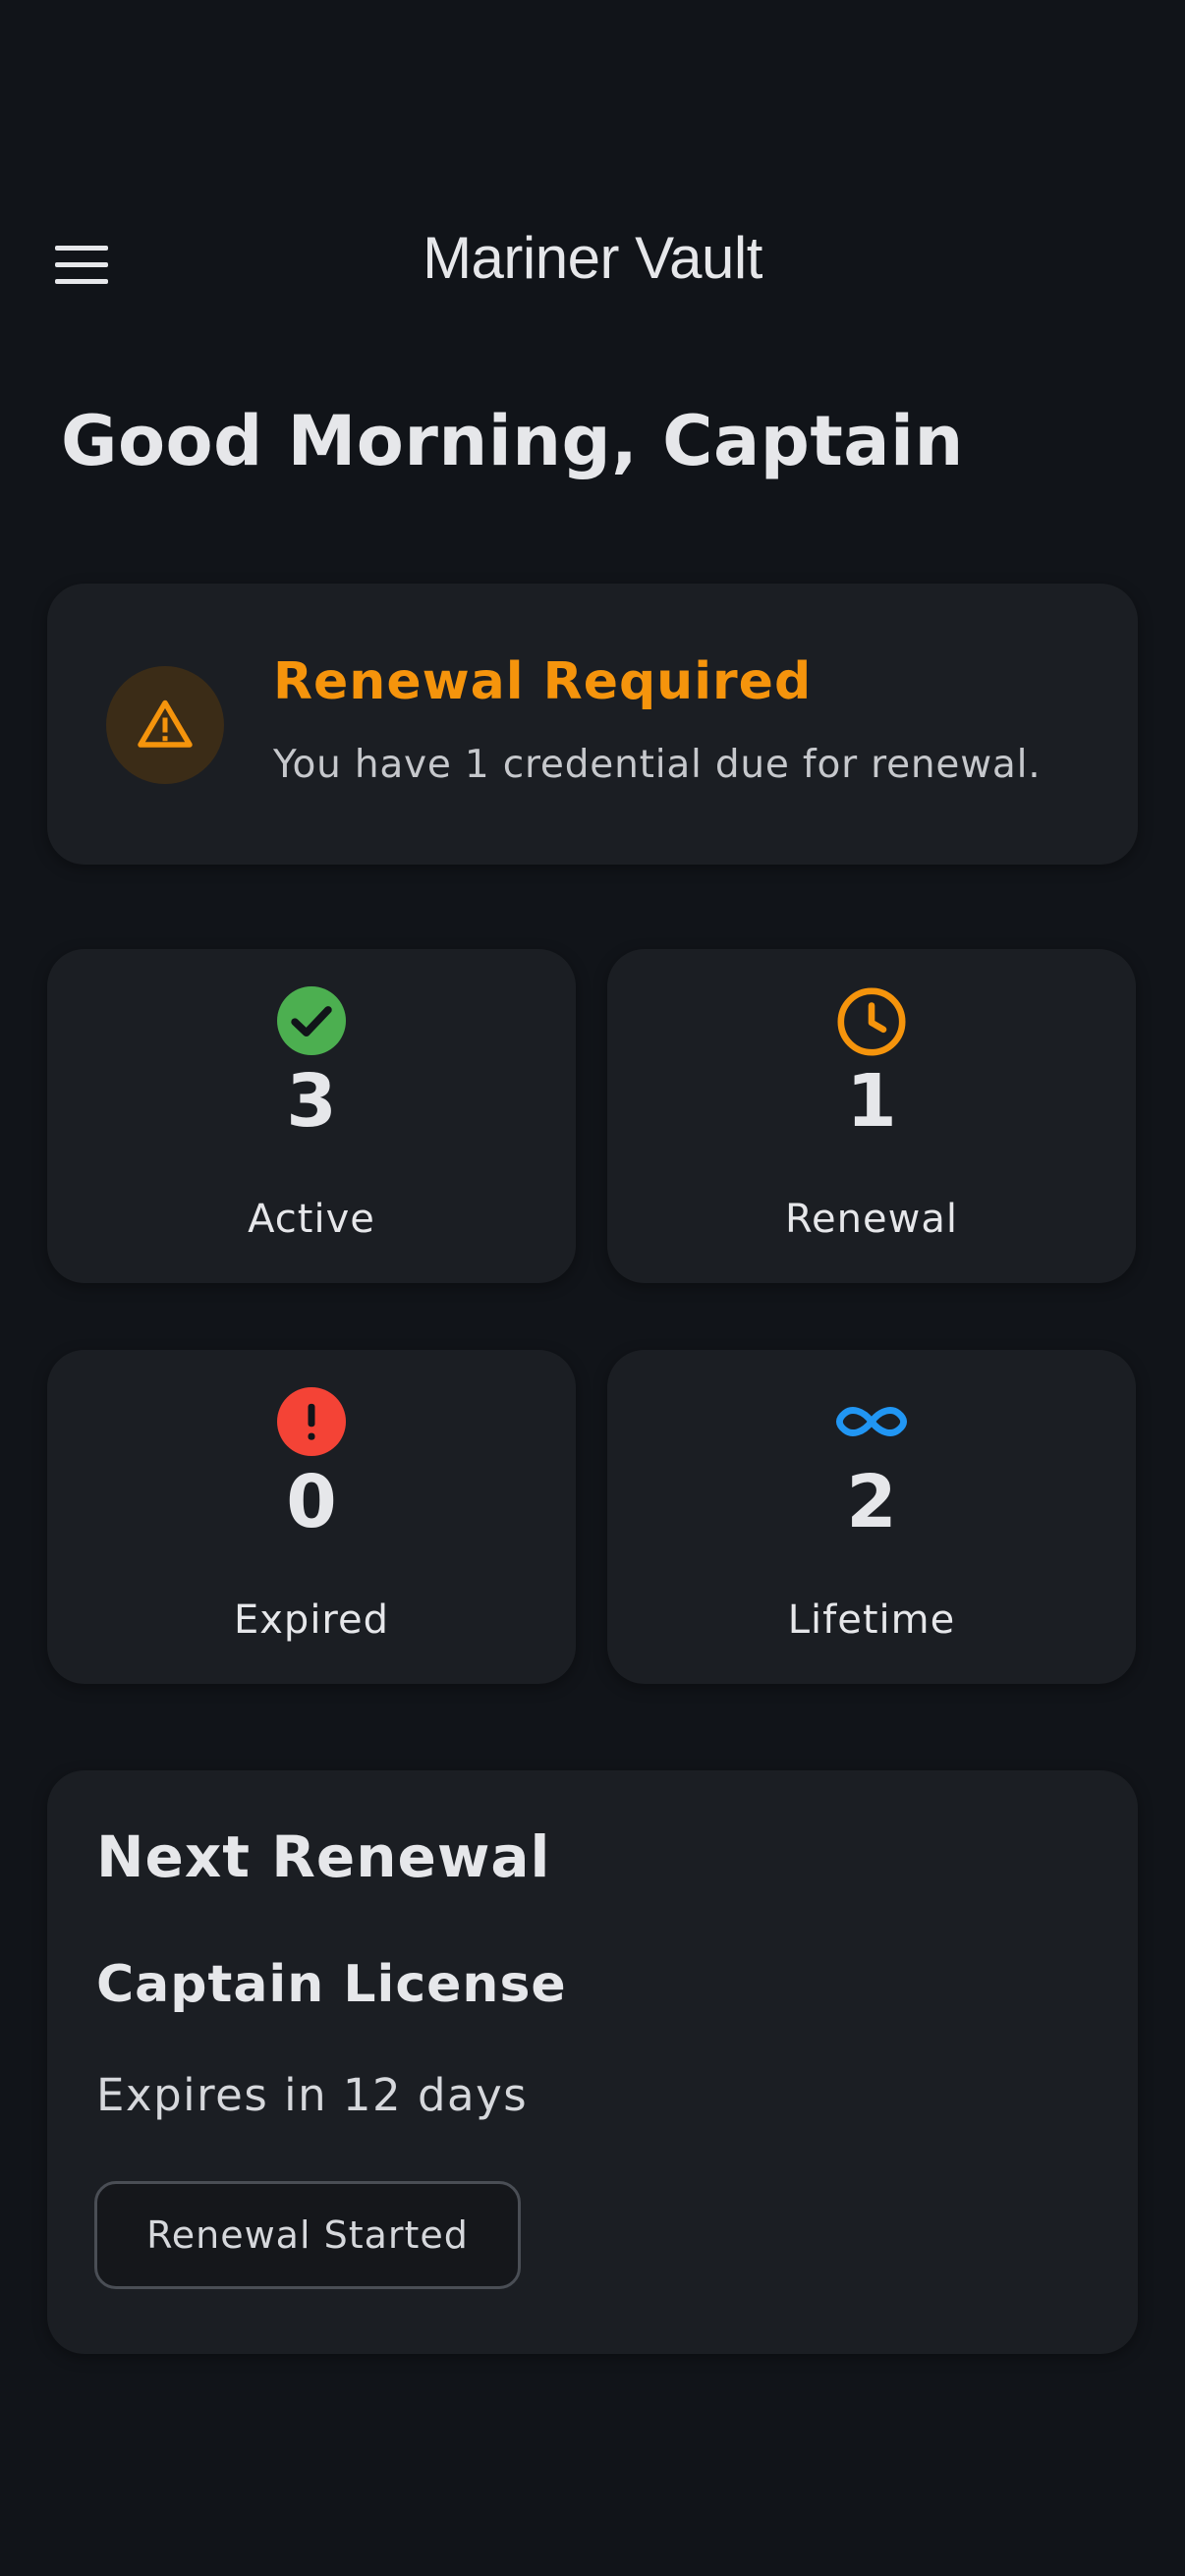 The height and width of the screenshot is (2576, 1185). What do you see at coordinates (323, 1856) in the screenshot?
I see `next-renewal-heading: Next Renewal` at bounding box center [323, 1856].